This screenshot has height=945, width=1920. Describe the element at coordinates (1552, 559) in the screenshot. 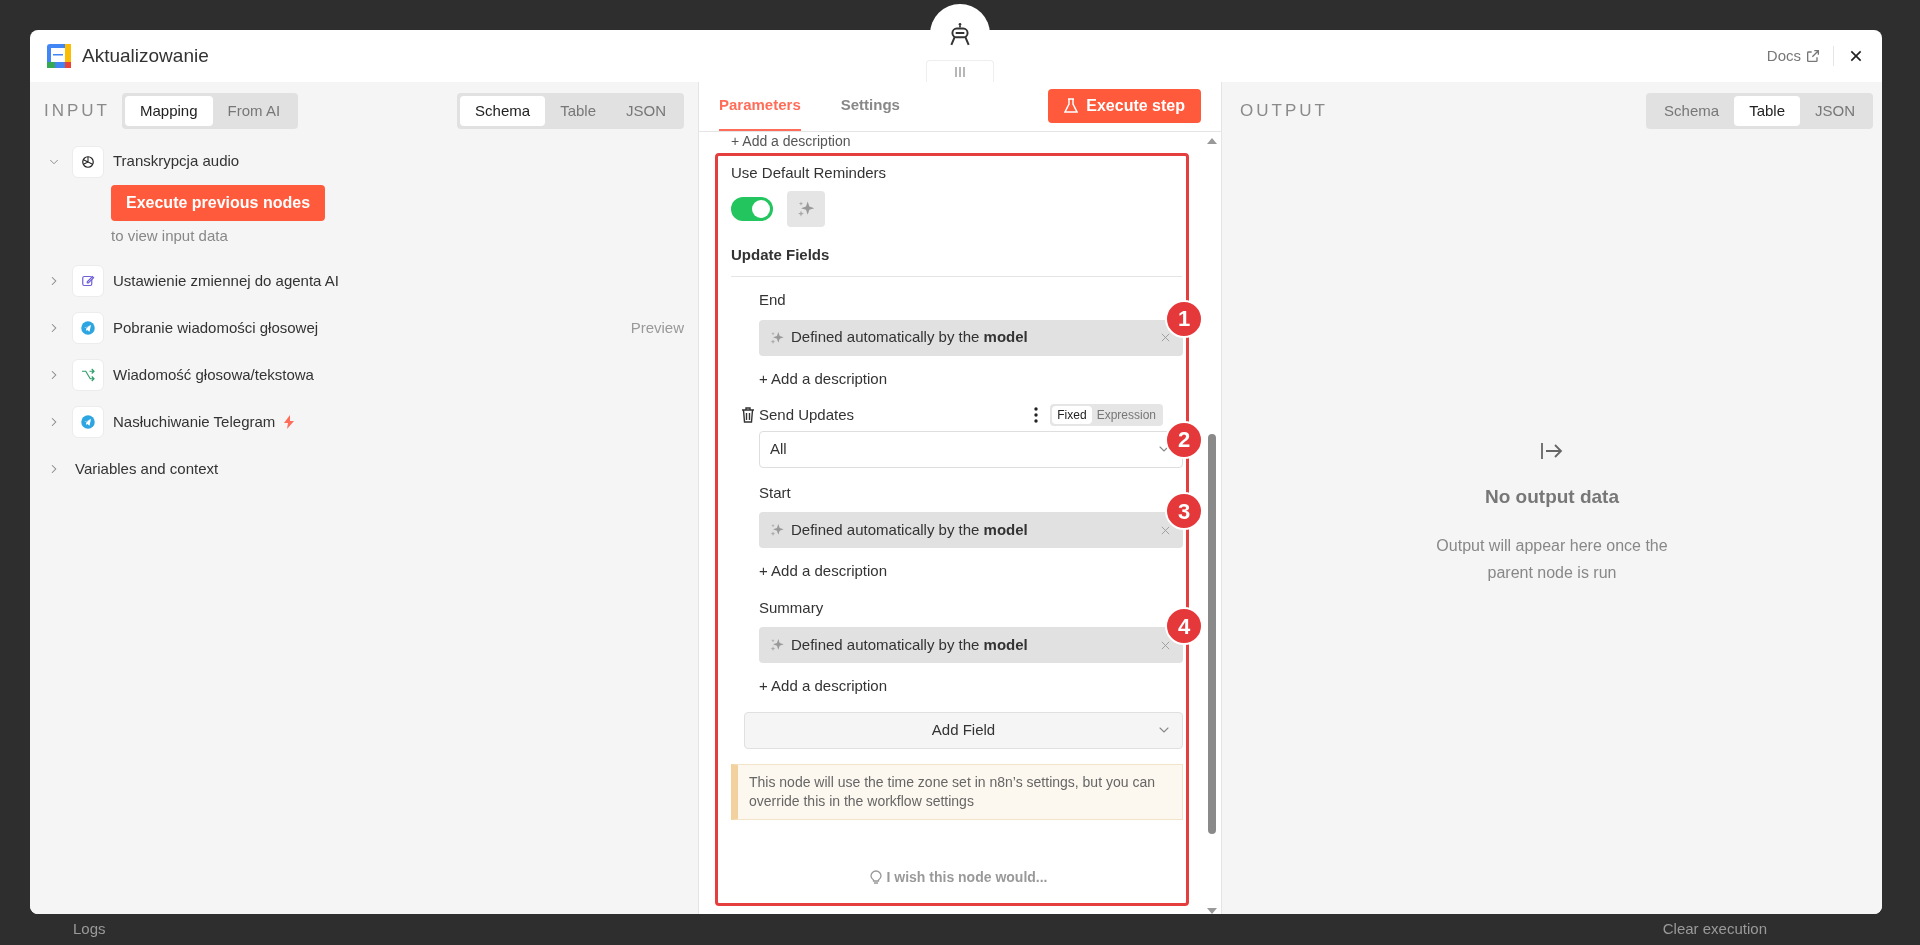

I see `empty-text: Output will appear here once the parent node is run` at that location.